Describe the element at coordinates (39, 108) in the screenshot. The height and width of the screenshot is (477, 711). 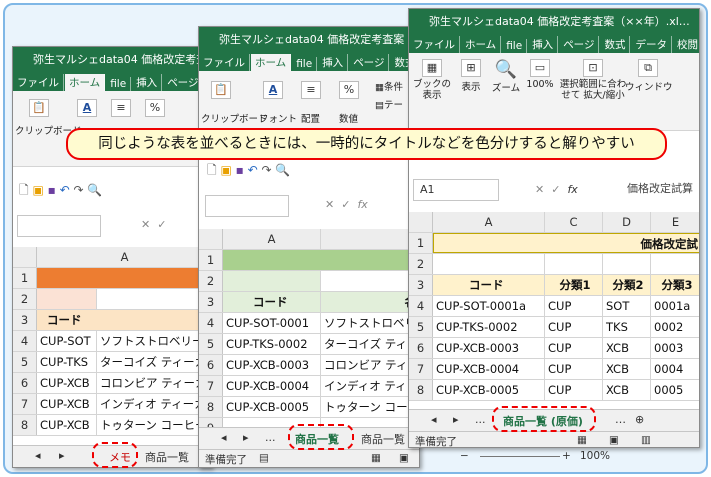
I see `paste-button: 📋` at that location.